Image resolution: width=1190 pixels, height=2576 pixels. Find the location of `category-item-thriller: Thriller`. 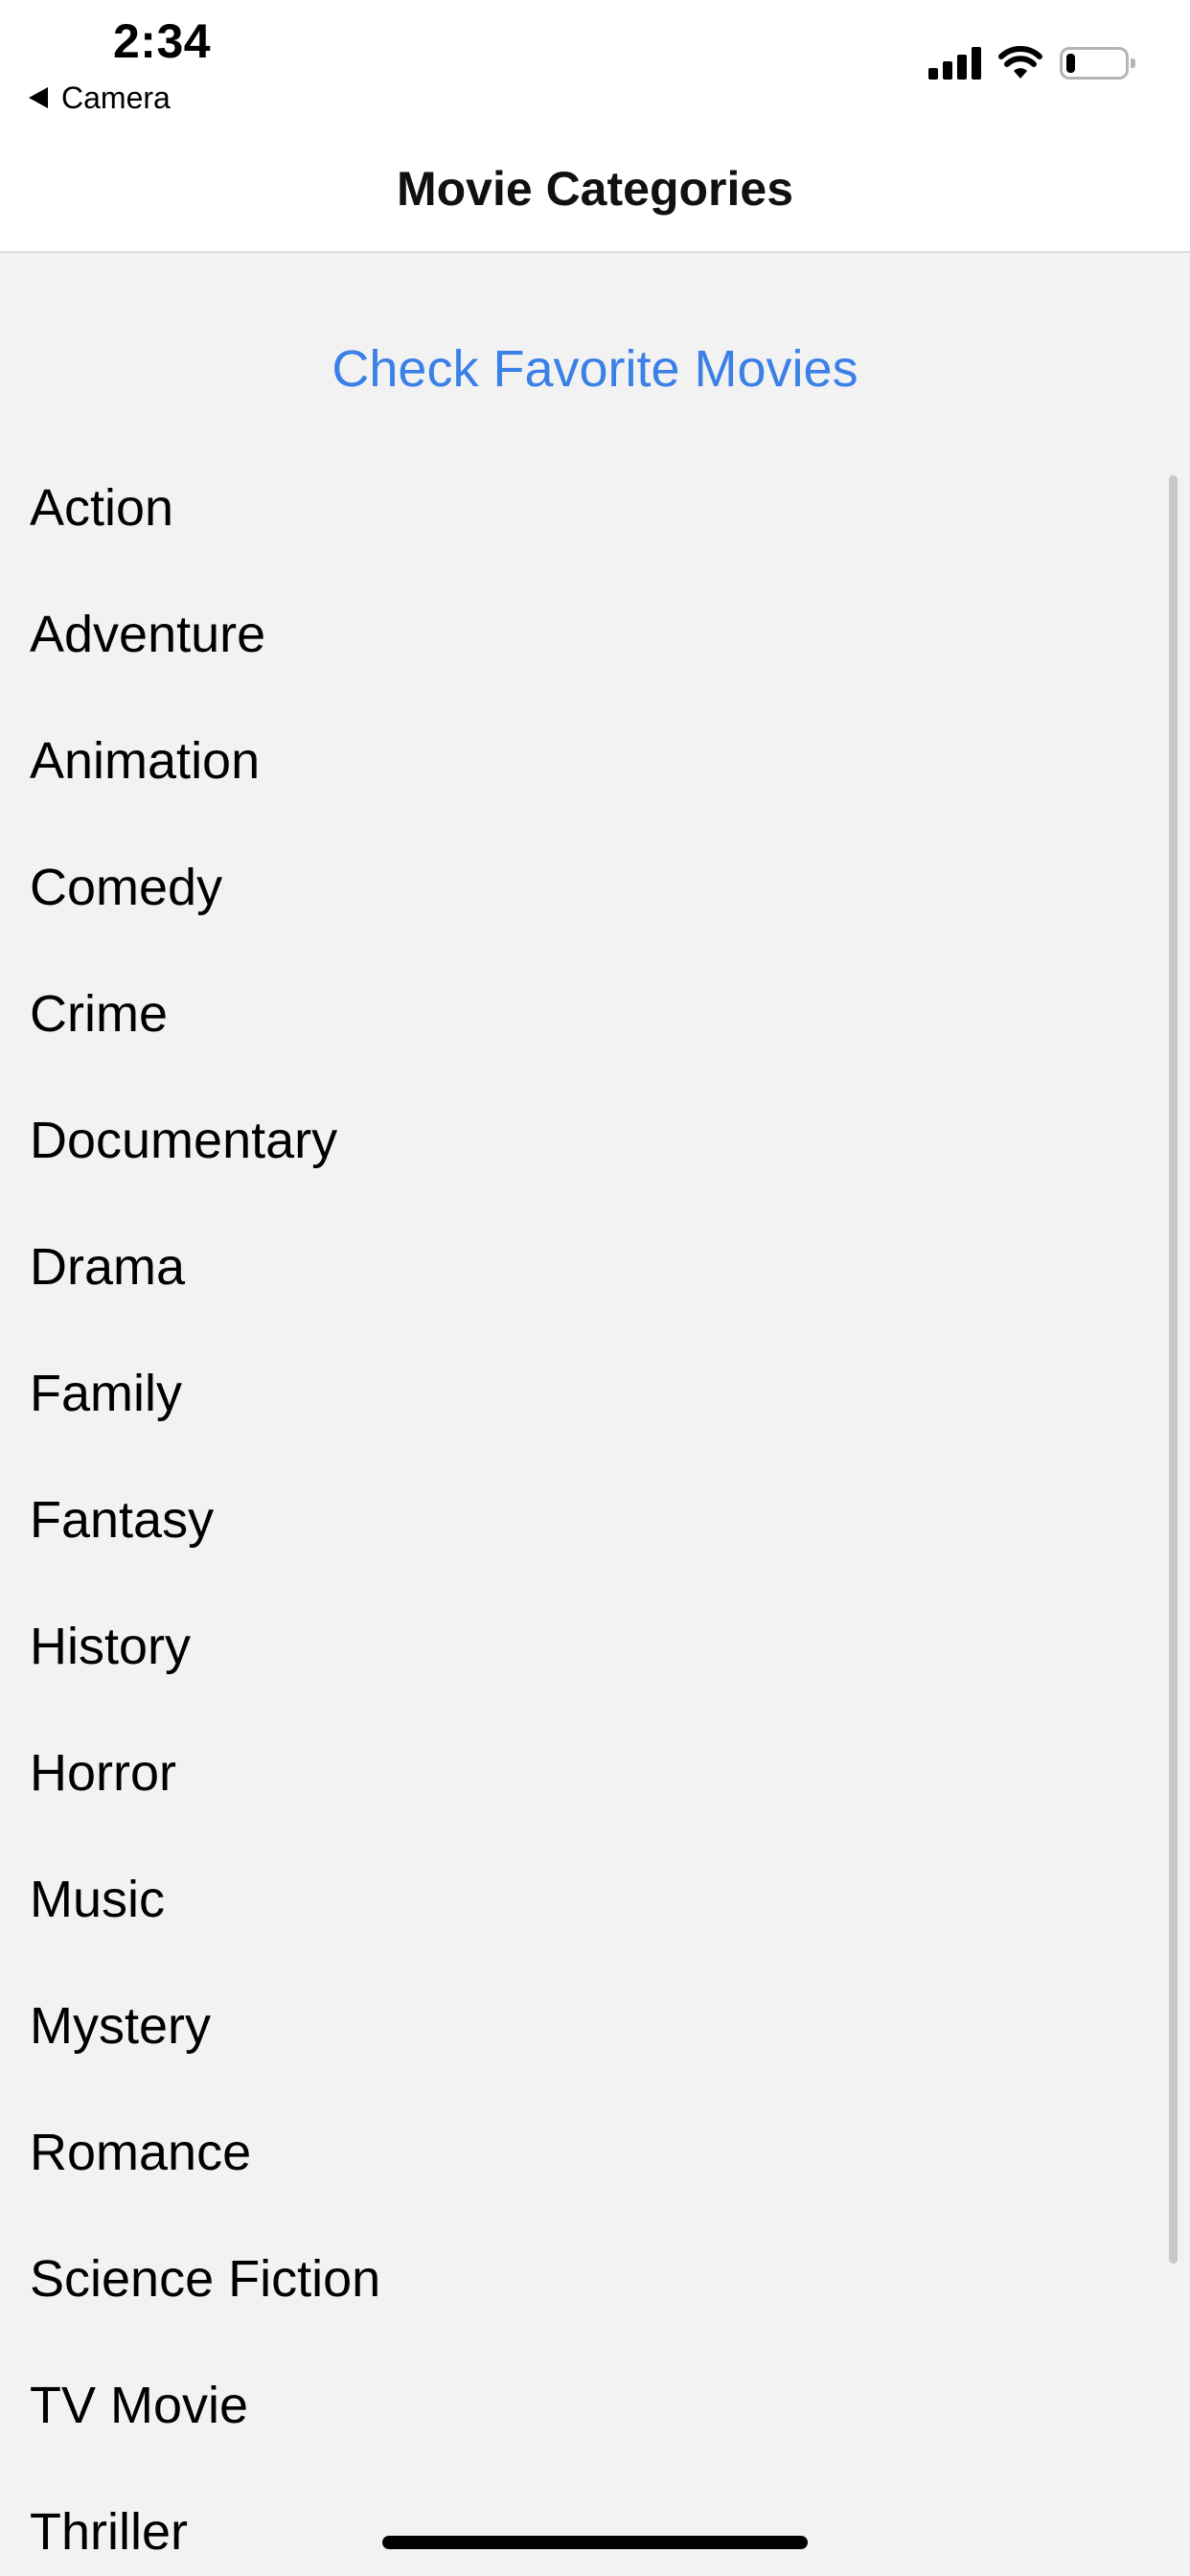

category-item-thriller: Thriller is located at coordinates (595, 2522).